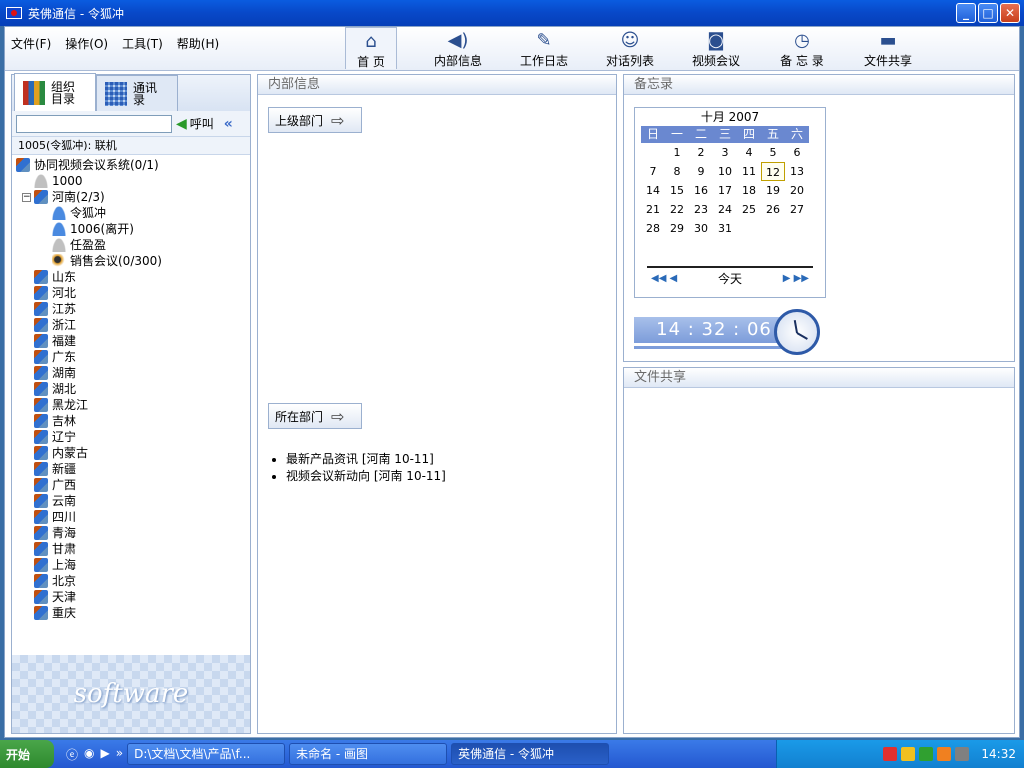  I want to click on tree-node: 新疆, so click(131, 469).